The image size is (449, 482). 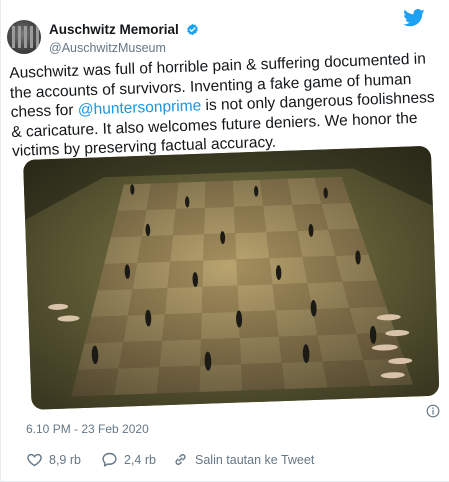 I want to click on reply-button: 2,4 rb, so click(x=128, y=459).